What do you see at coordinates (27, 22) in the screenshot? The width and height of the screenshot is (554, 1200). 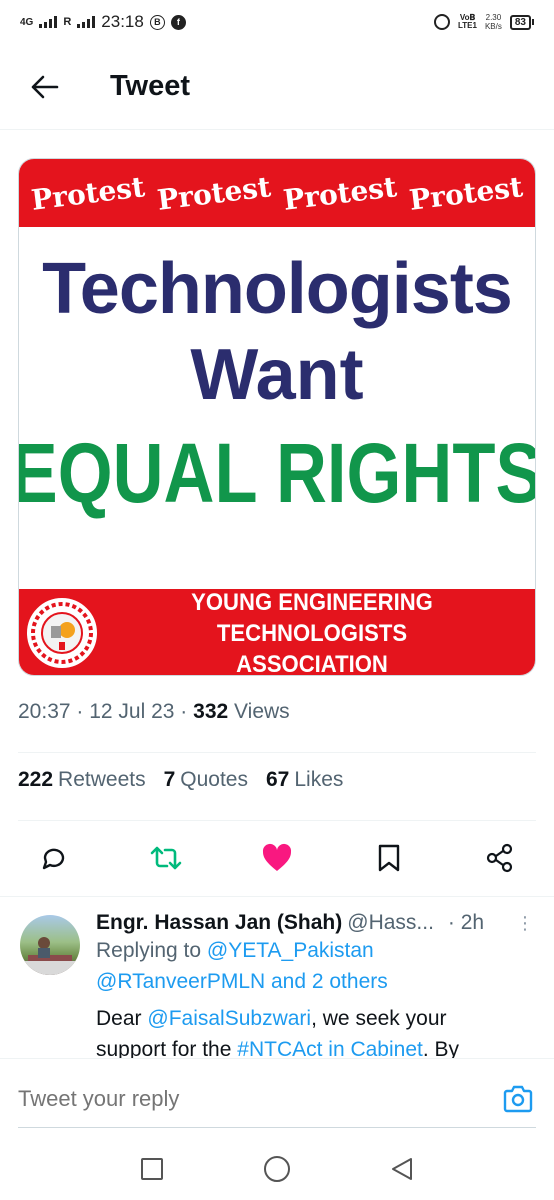 I see `network-type: 4G` at bounding box center [27, 22].